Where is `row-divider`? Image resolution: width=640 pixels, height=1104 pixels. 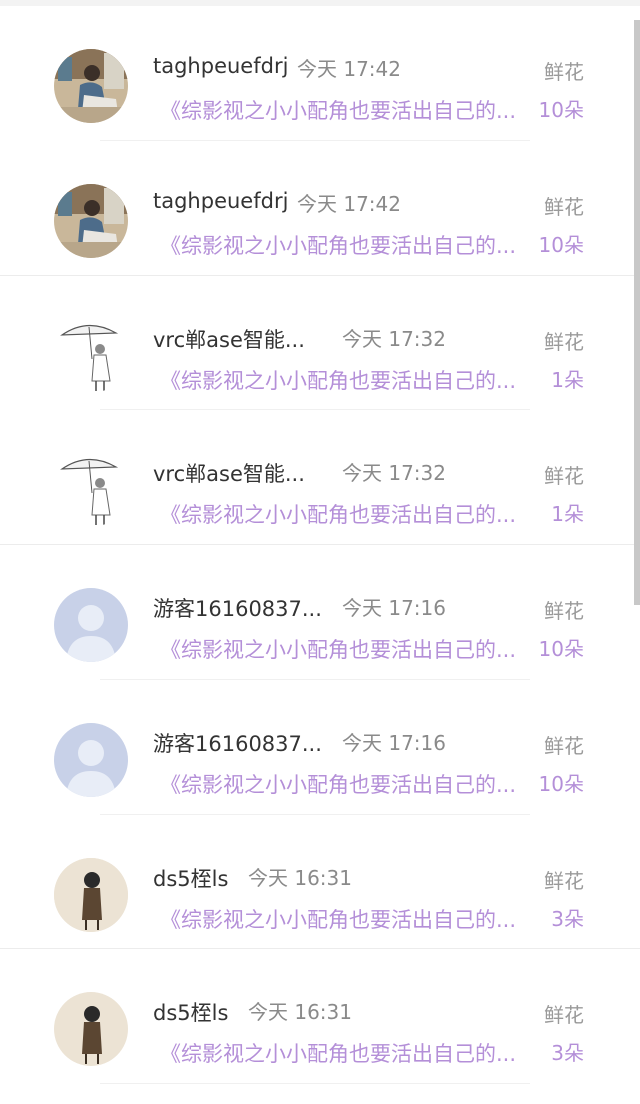 row-divider is located at coordinates (315, 1083).